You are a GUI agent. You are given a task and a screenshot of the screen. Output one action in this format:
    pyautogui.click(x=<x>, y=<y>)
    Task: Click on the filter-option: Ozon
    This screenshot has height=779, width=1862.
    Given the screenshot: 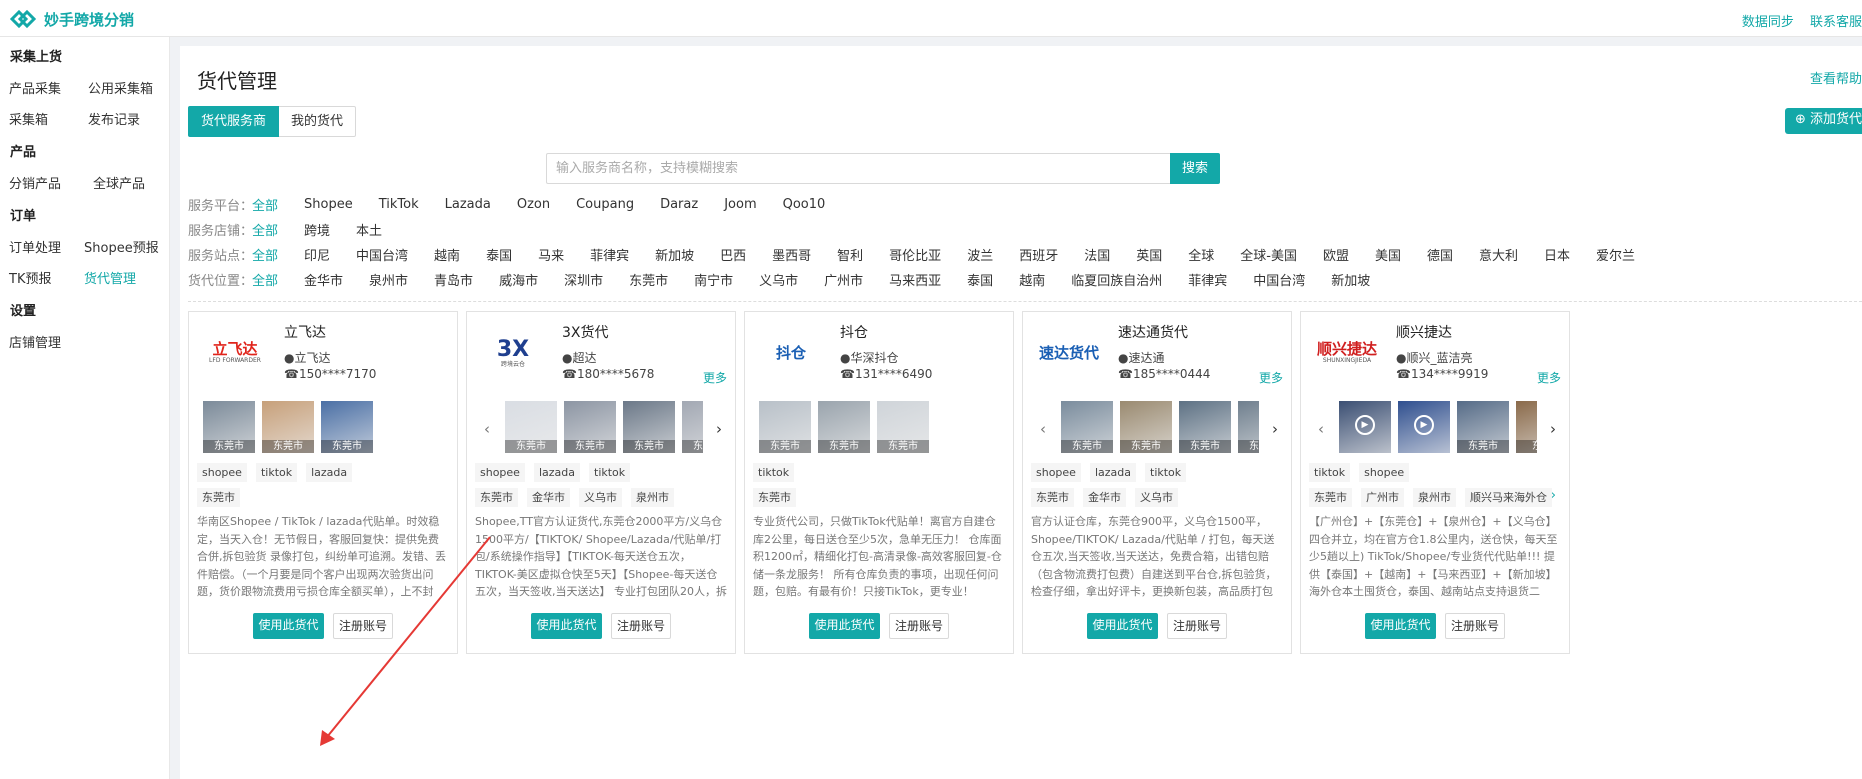 What is the action you would take?
    pyautogui.click(x=533, y=204)
    